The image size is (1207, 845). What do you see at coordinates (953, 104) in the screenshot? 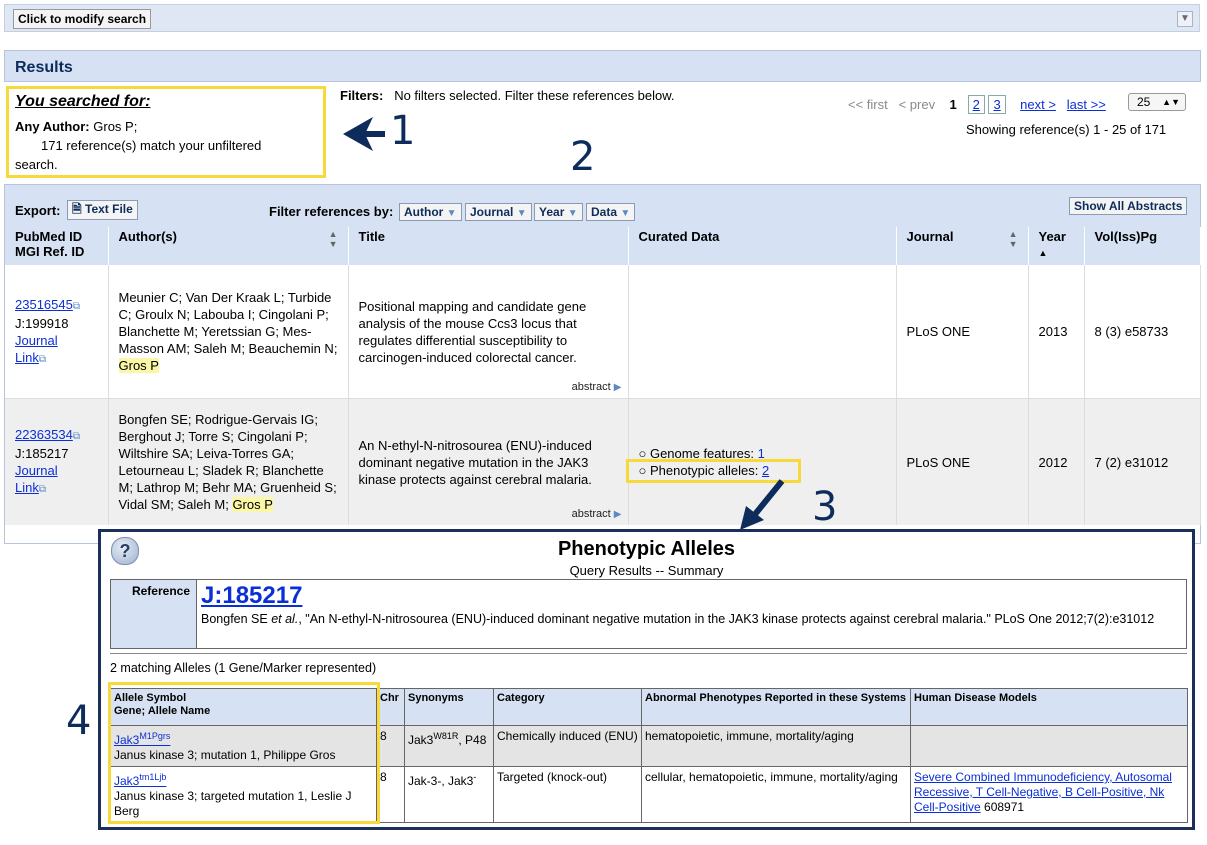
I see `current-page: 1` at bounding box center [953, 104].